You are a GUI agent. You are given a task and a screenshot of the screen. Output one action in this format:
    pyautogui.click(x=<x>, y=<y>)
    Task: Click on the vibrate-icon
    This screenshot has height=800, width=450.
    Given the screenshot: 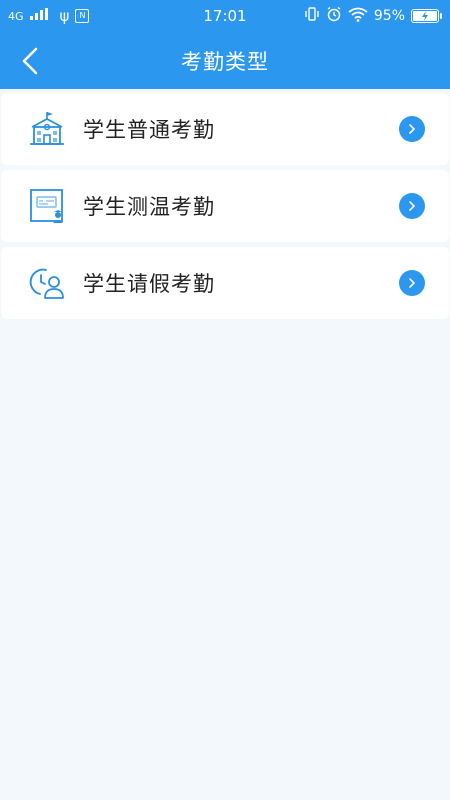 What is the action you would take?
    pyautogui.click(x=312, y=16)
    